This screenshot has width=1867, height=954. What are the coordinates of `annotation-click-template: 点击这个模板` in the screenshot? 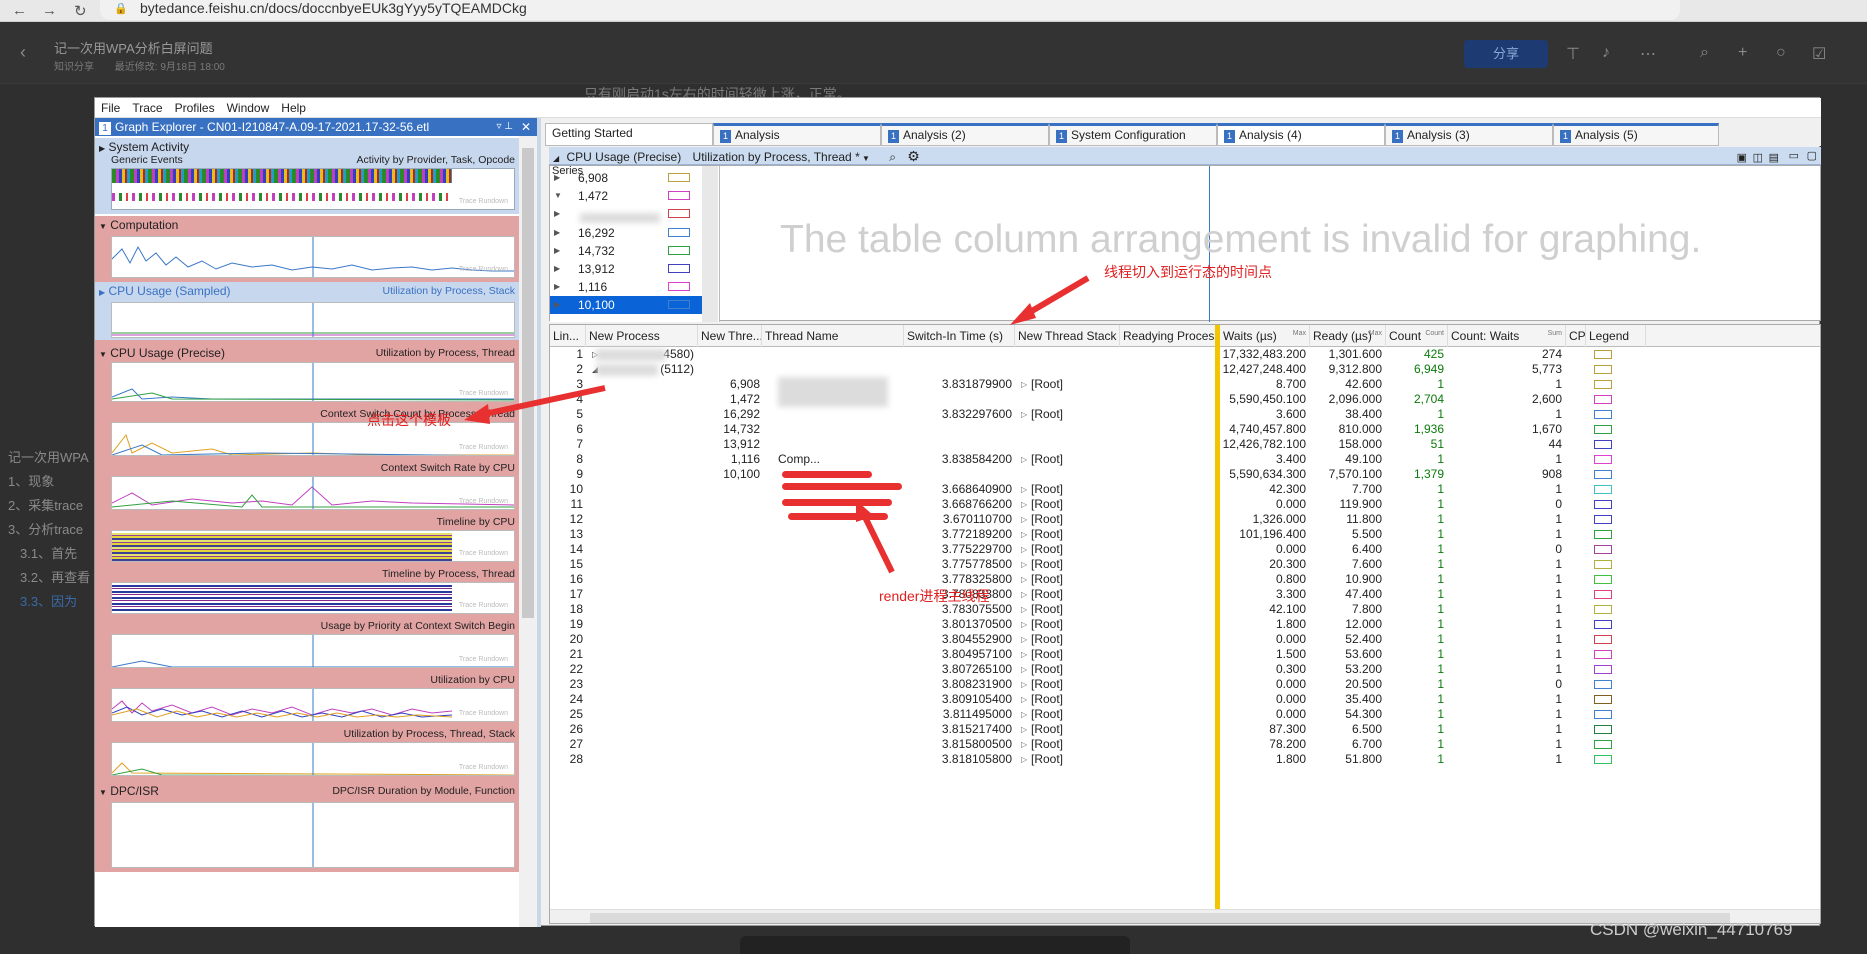 It's located at (409, 420).